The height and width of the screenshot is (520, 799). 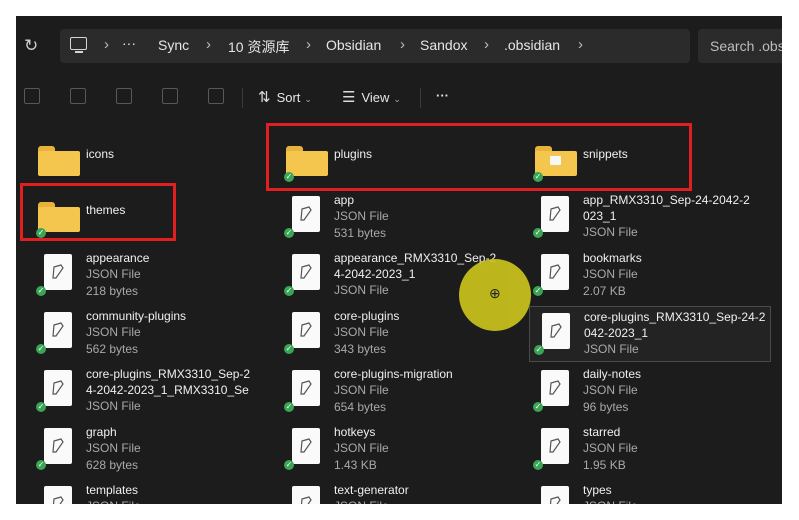 I want to click on item-name: types, so click(x=597, y=490).